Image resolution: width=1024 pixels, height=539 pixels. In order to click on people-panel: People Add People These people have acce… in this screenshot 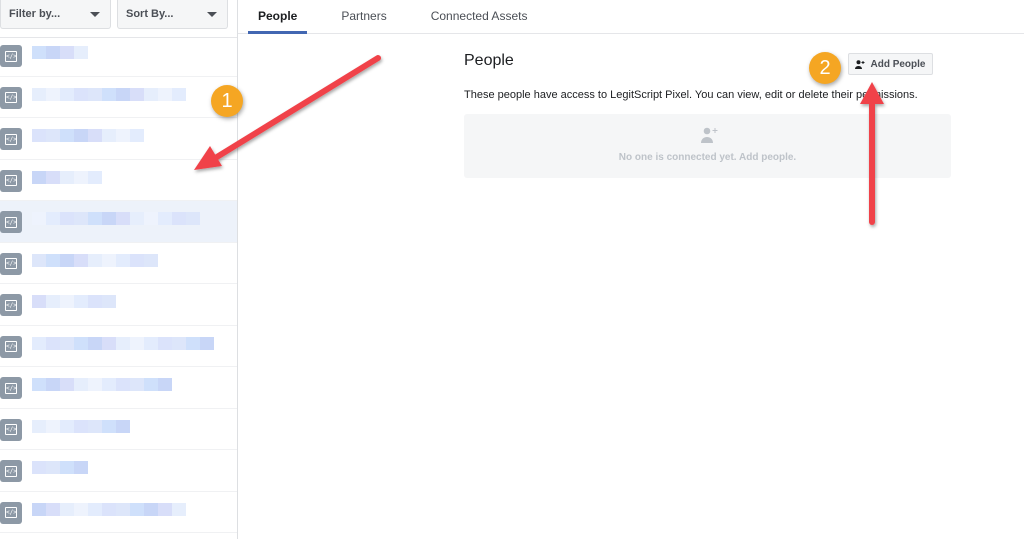, I will do `click(707, 115)`.